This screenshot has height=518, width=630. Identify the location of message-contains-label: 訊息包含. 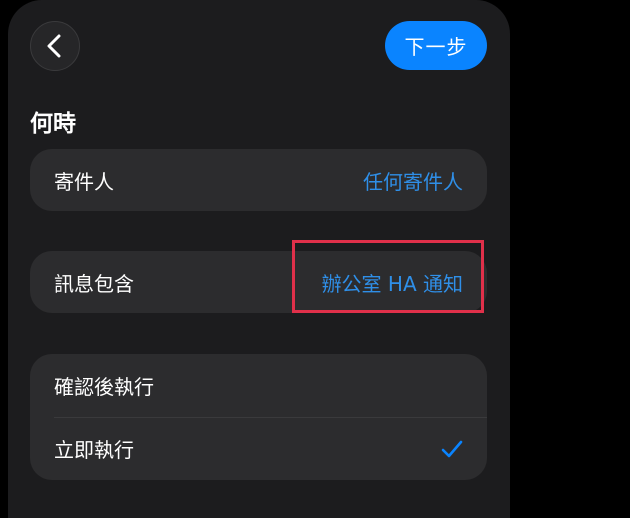
(94, 283).